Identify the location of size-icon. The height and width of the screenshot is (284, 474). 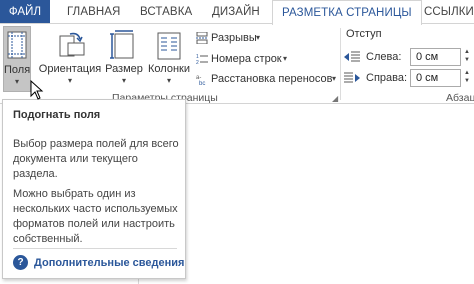
(122, 44).